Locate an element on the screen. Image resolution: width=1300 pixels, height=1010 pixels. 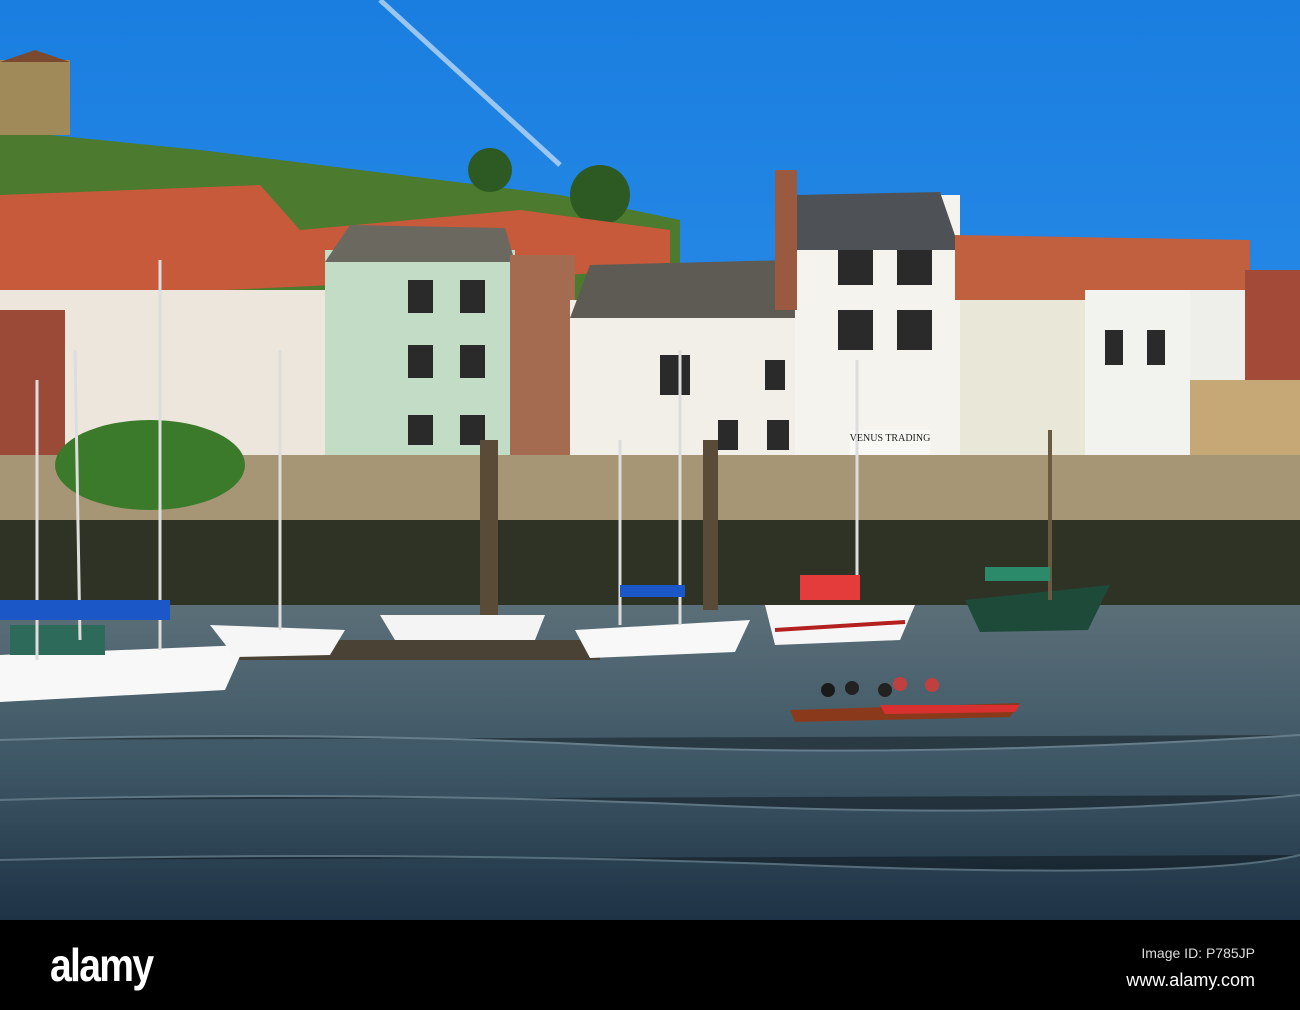
brick-house is located at coordinates (542, 355).